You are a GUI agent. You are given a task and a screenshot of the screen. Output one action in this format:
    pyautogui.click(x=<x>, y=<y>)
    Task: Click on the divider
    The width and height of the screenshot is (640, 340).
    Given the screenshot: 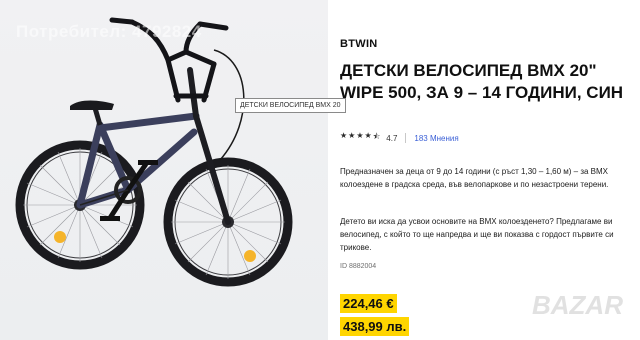 What is the action you would take?
    pyautogui.click(x=406, y=138)
    